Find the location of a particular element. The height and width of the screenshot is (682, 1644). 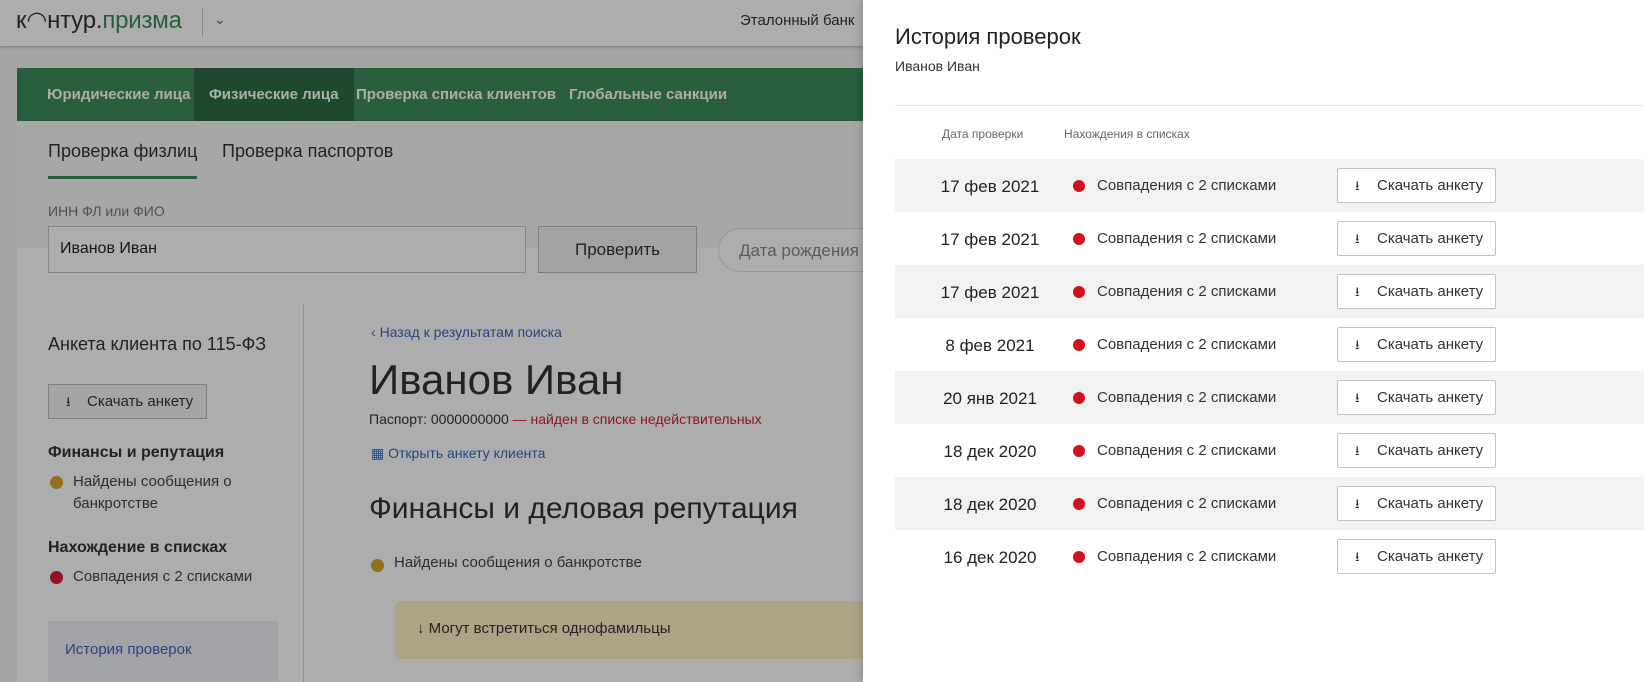

panel-divider is located at coordinates (1269, 105).